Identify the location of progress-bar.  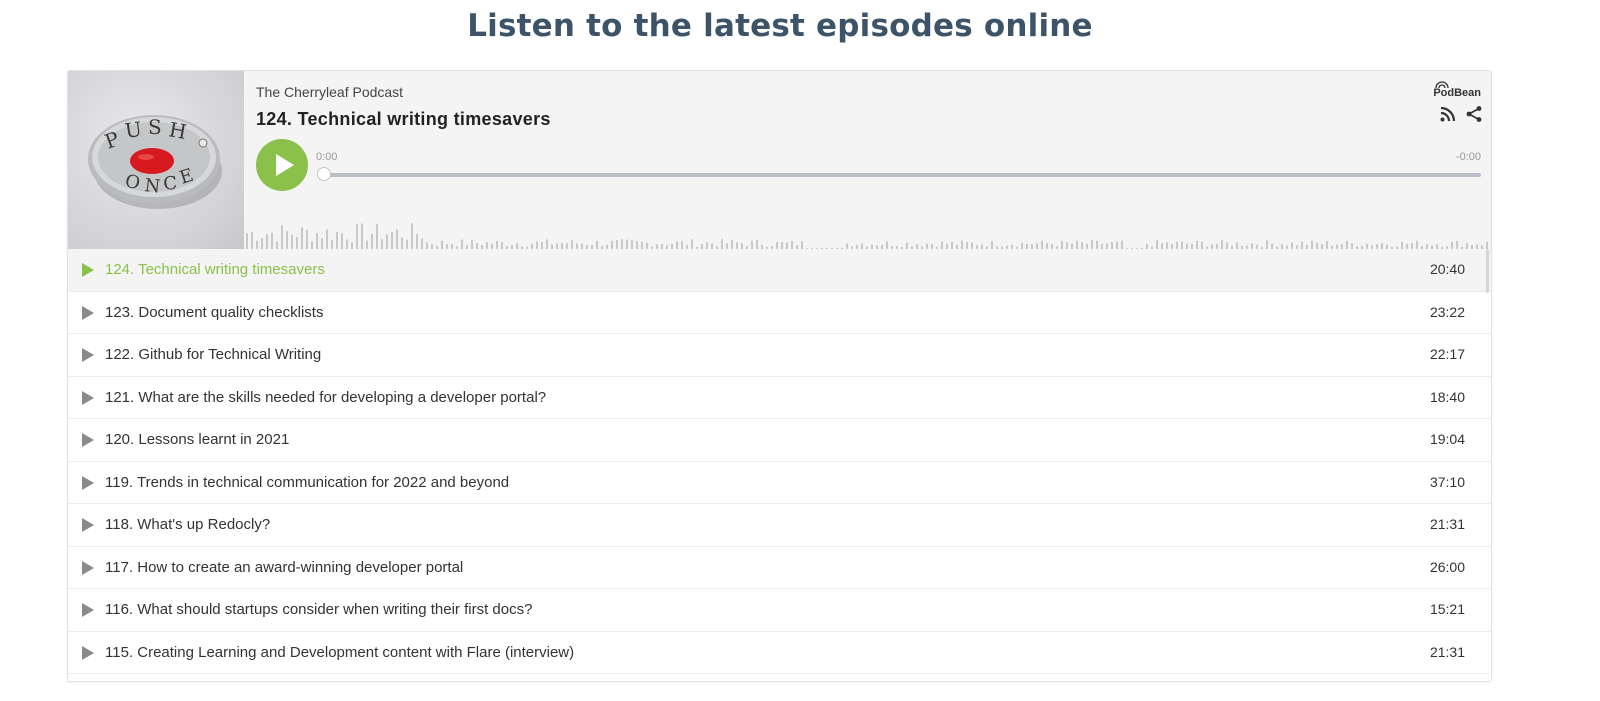
(901, 175).